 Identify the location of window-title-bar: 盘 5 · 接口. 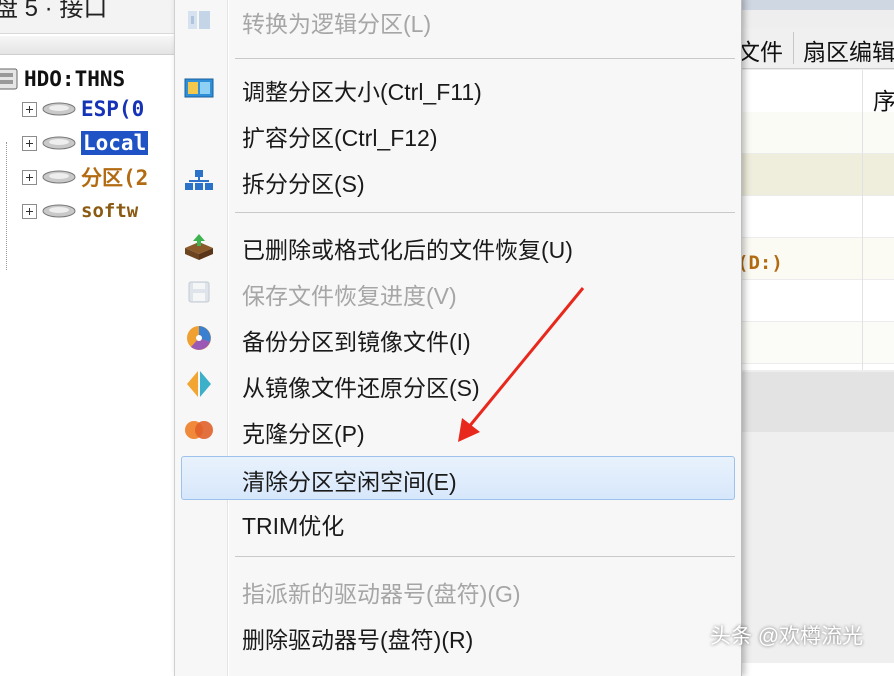
(90, 17).